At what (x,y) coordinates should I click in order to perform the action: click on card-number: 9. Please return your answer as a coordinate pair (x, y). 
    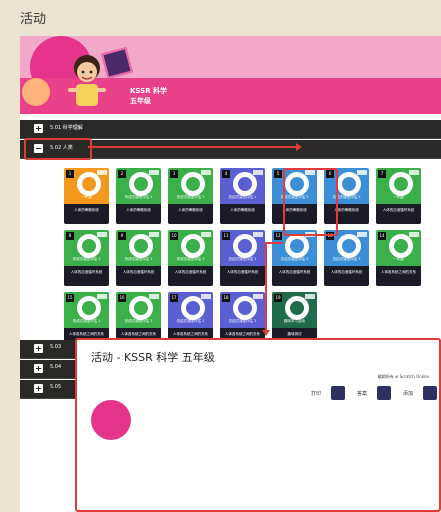
    Looking at the image, I should click on (122, 236).